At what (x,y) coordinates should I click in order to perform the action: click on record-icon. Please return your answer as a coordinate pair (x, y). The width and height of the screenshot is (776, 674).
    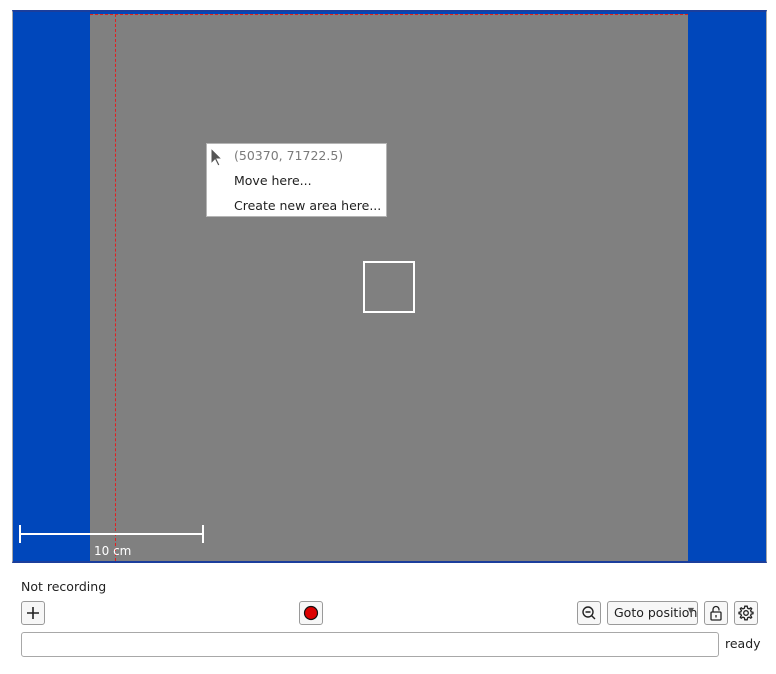
    Looking at the image, I should click on (311, 613).